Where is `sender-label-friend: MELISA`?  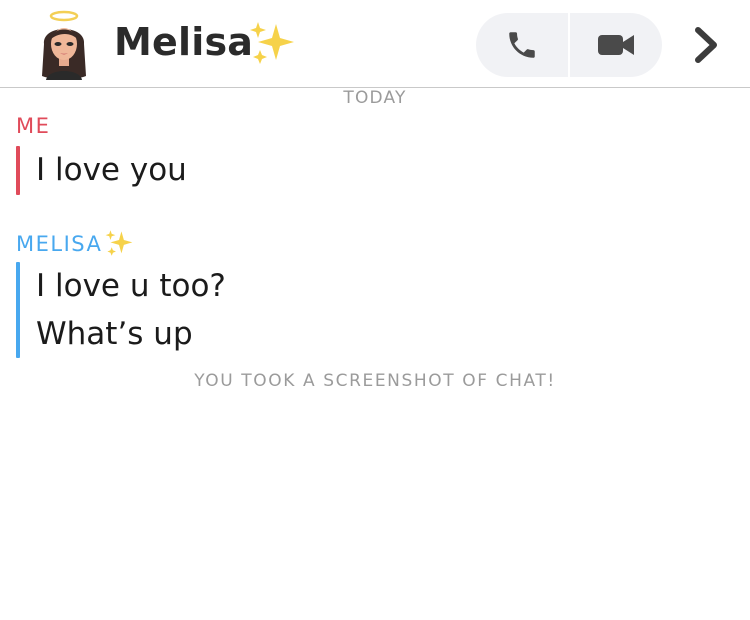 sender-label-friend: MELISA is located at coordinates (75, 243).